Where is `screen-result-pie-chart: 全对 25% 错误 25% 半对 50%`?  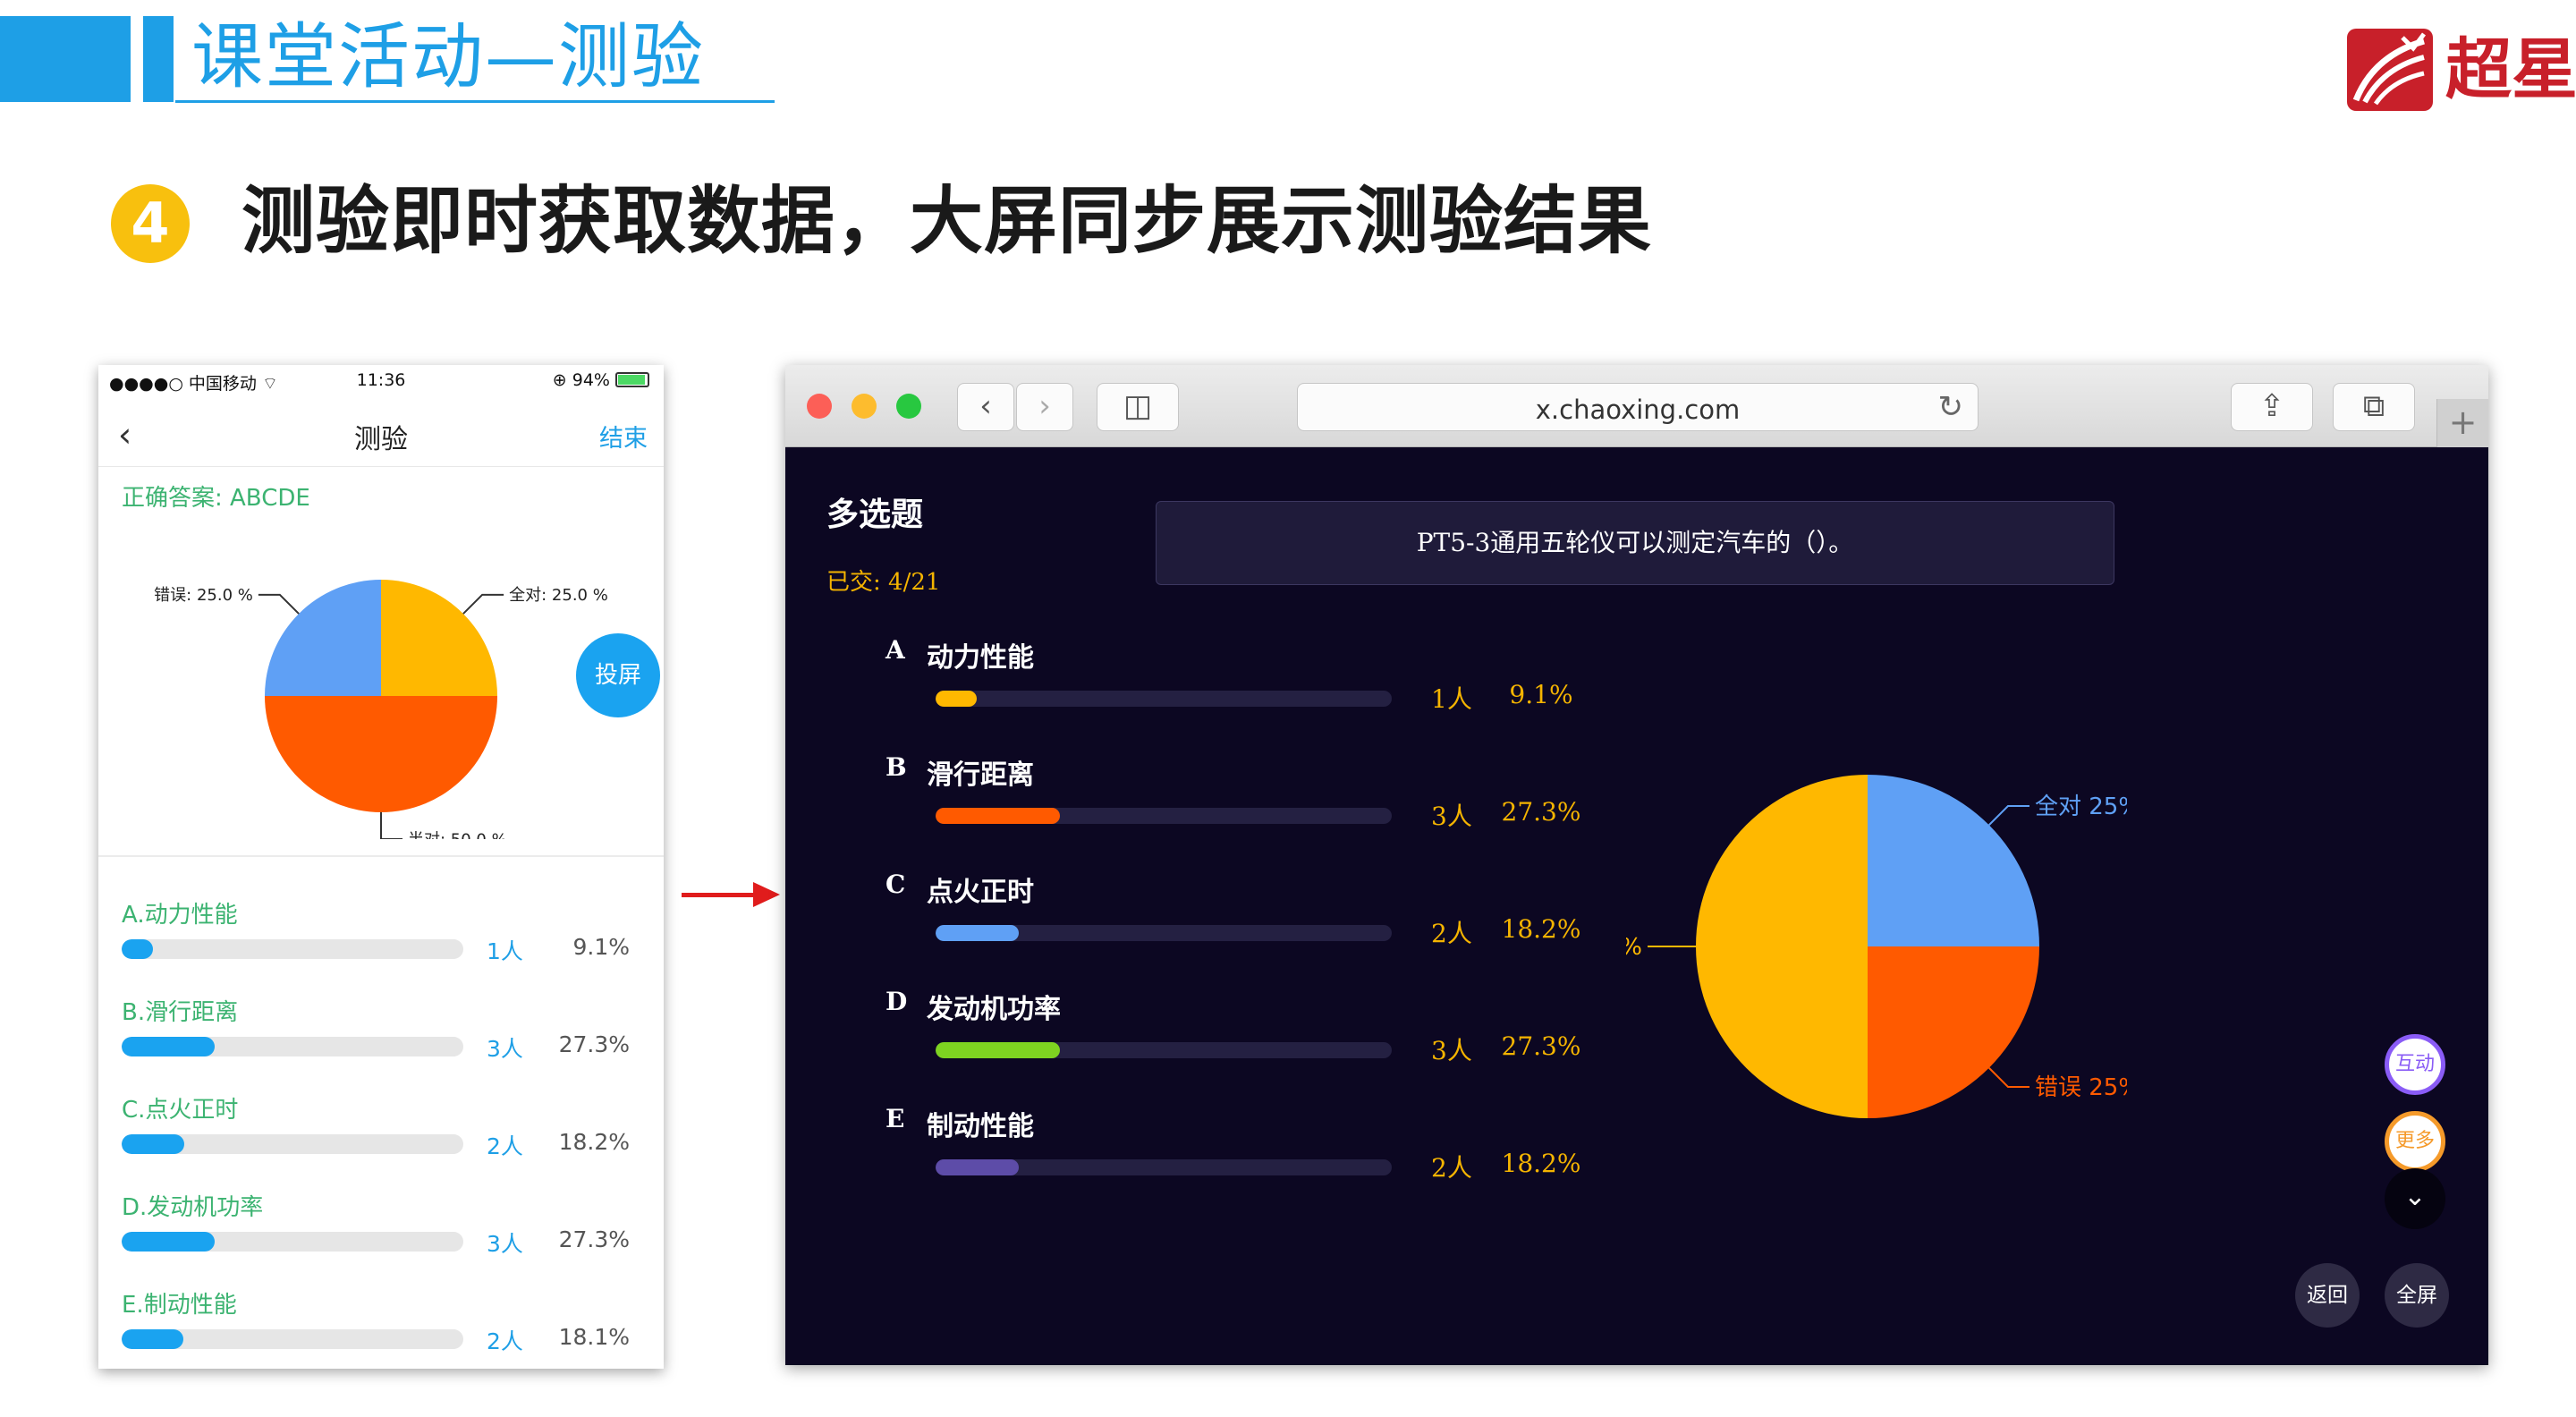
screen-result-pie-chart: 全对 25% 错误 25% 半对 50% is located at coordinates (1876, 946).